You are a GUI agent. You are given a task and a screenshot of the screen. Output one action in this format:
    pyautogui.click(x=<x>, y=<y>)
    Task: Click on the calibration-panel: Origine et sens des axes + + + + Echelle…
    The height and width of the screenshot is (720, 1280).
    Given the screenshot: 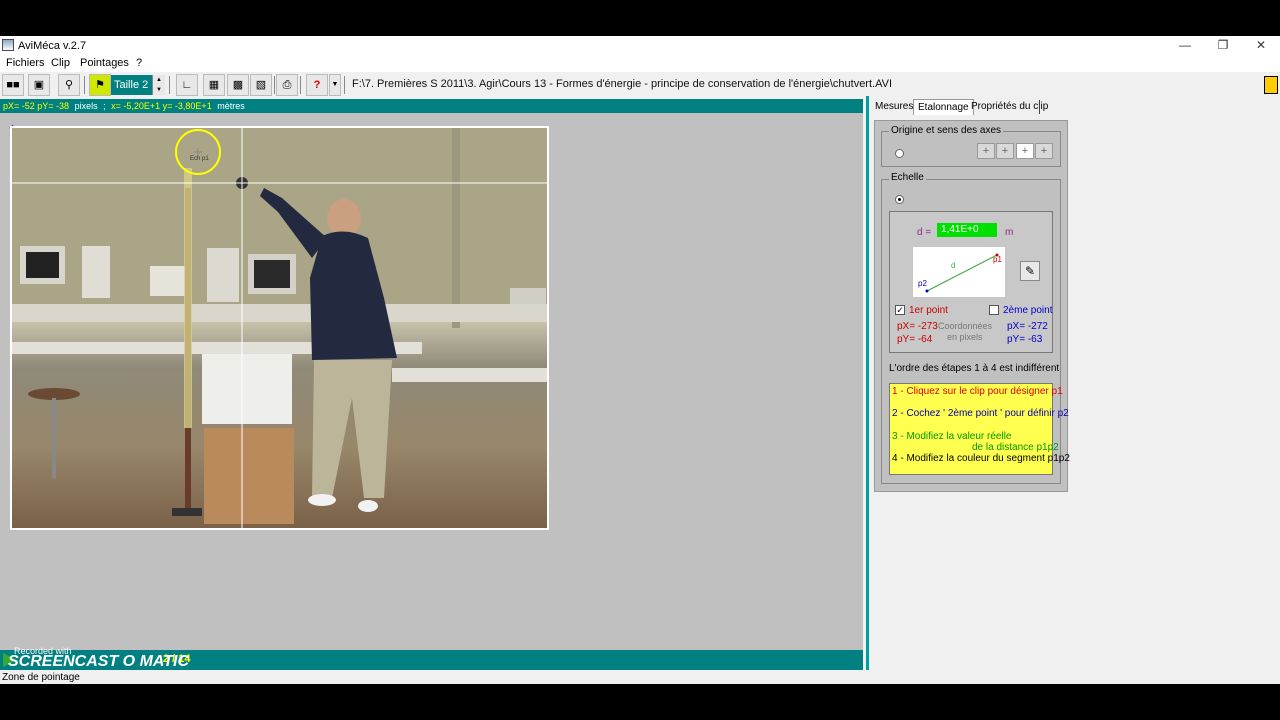 What is the action you would take?
    pyautogui.click(x=972, y=306)
    